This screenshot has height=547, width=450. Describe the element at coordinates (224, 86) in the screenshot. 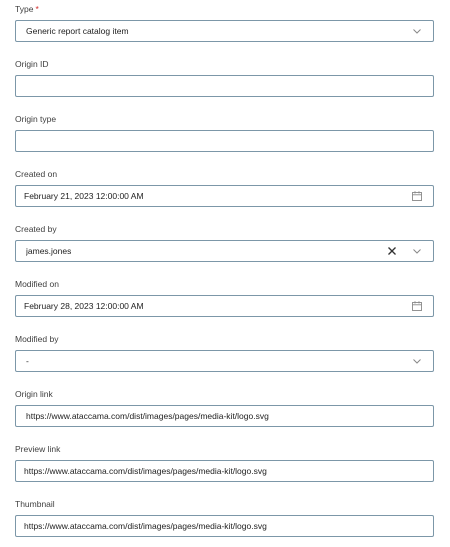

I see `origin-id-input` at that location.